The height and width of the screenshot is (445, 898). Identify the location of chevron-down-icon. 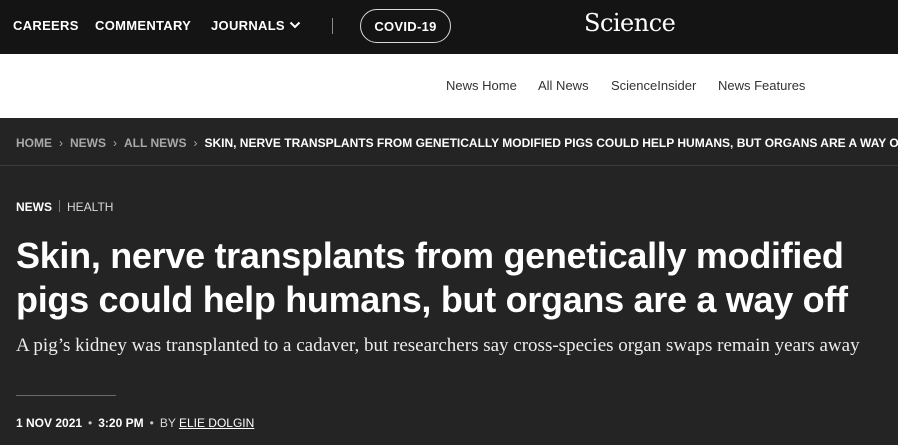
(295, 25).